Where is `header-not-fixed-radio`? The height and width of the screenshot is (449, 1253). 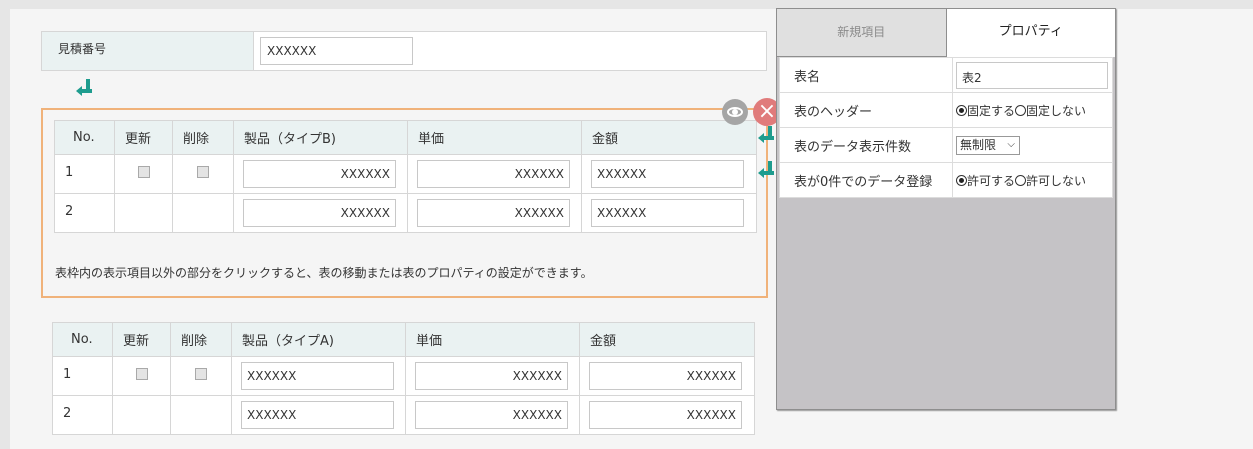
header-not-fixed-radio is located at coordinates (1021, 110).